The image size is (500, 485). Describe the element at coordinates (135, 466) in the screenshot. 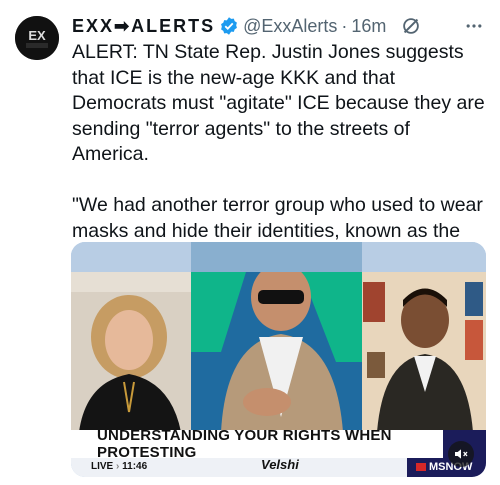

I see `clock: 11:46` at that location.